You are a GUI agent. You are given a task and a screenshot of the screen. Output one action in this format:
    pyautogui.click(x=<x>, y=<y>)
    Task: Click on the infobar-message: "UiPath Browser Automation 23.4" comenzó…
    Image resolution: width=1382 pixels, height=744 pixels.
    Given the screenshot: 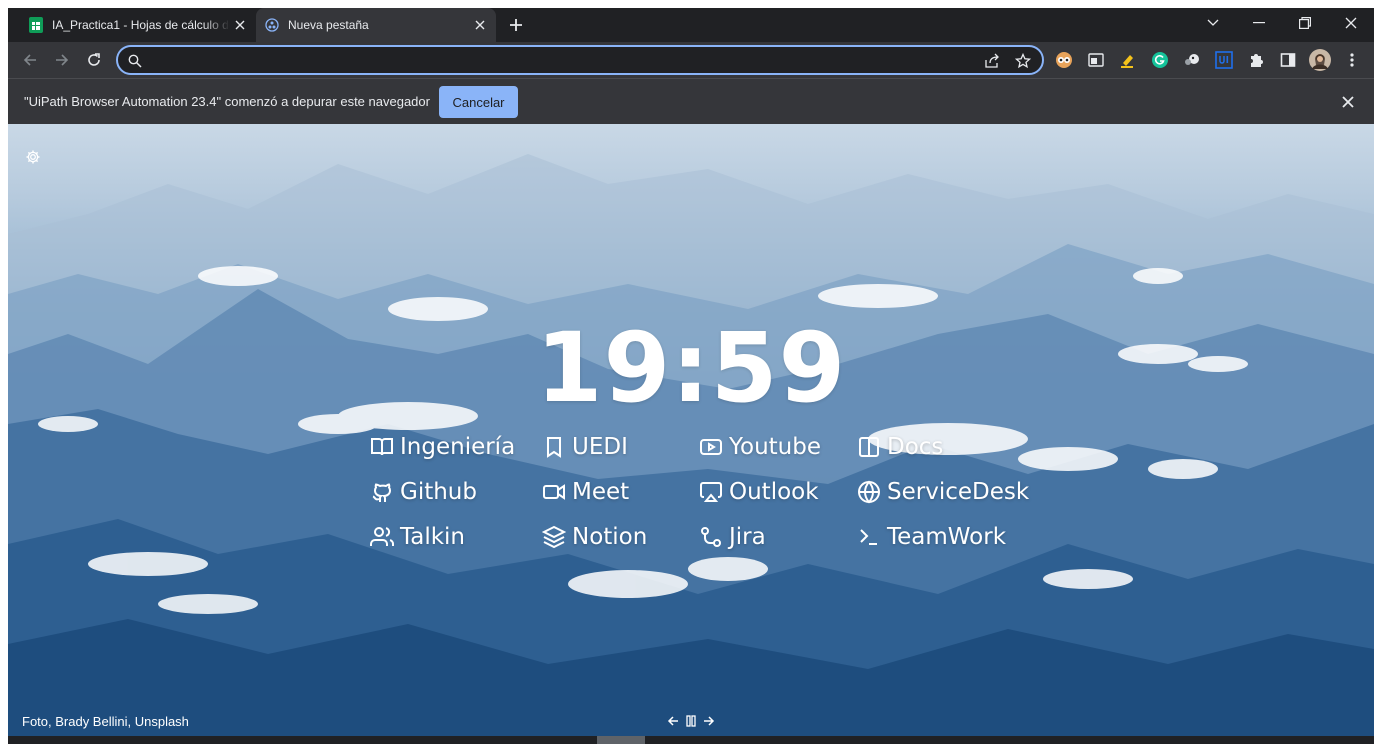 What is the action you would take?
    pyautogui.click(x=227, y=101)
    